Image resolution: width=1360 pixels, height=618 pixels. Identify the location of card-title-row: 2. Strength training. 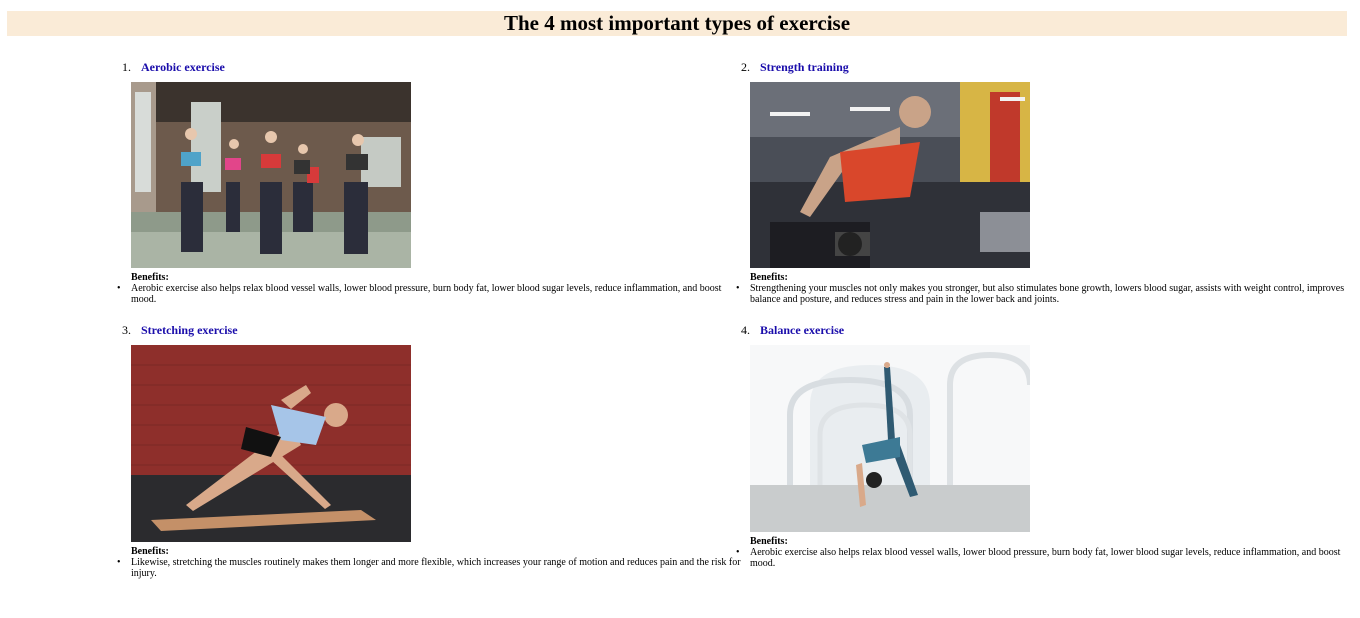
(1050, 67).